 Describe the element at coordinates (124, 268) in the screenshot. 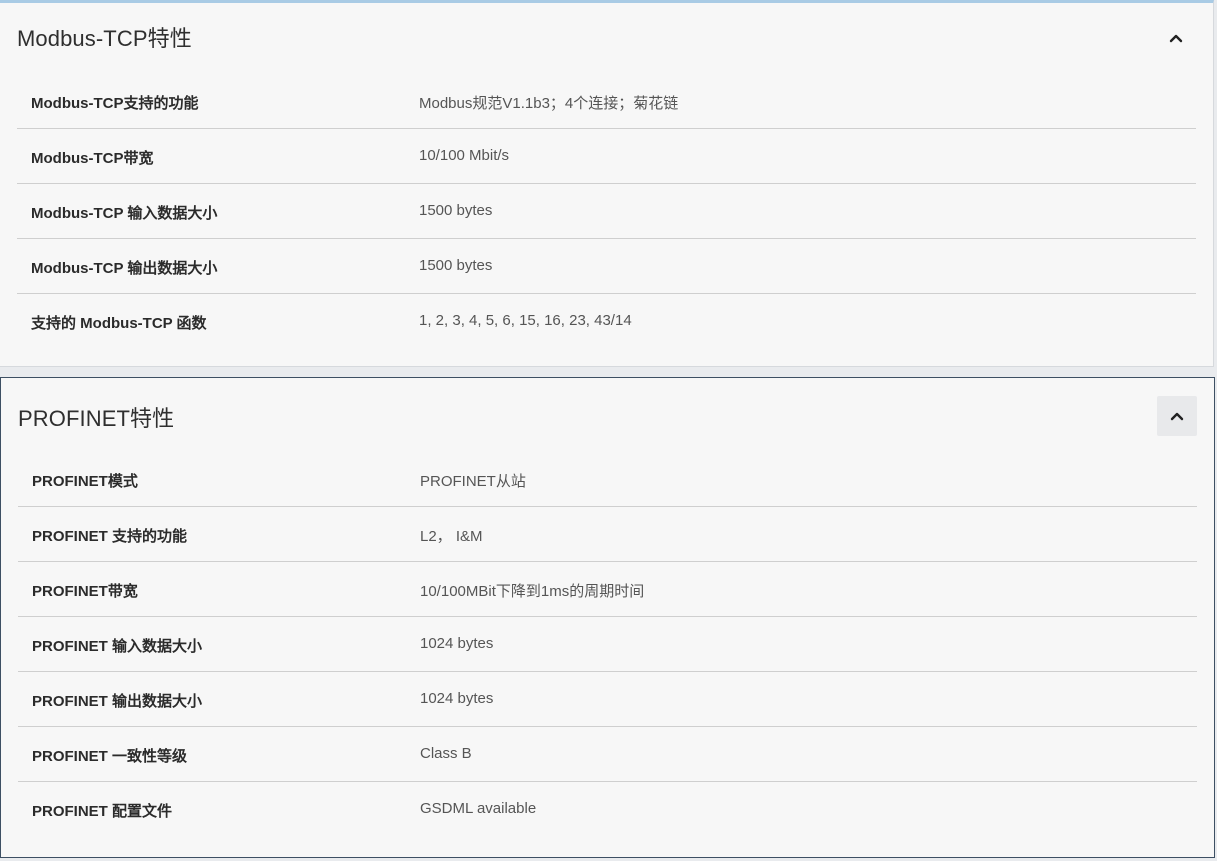

I see `spec-label: Modbus-TCP 输出数据大小` at that location.